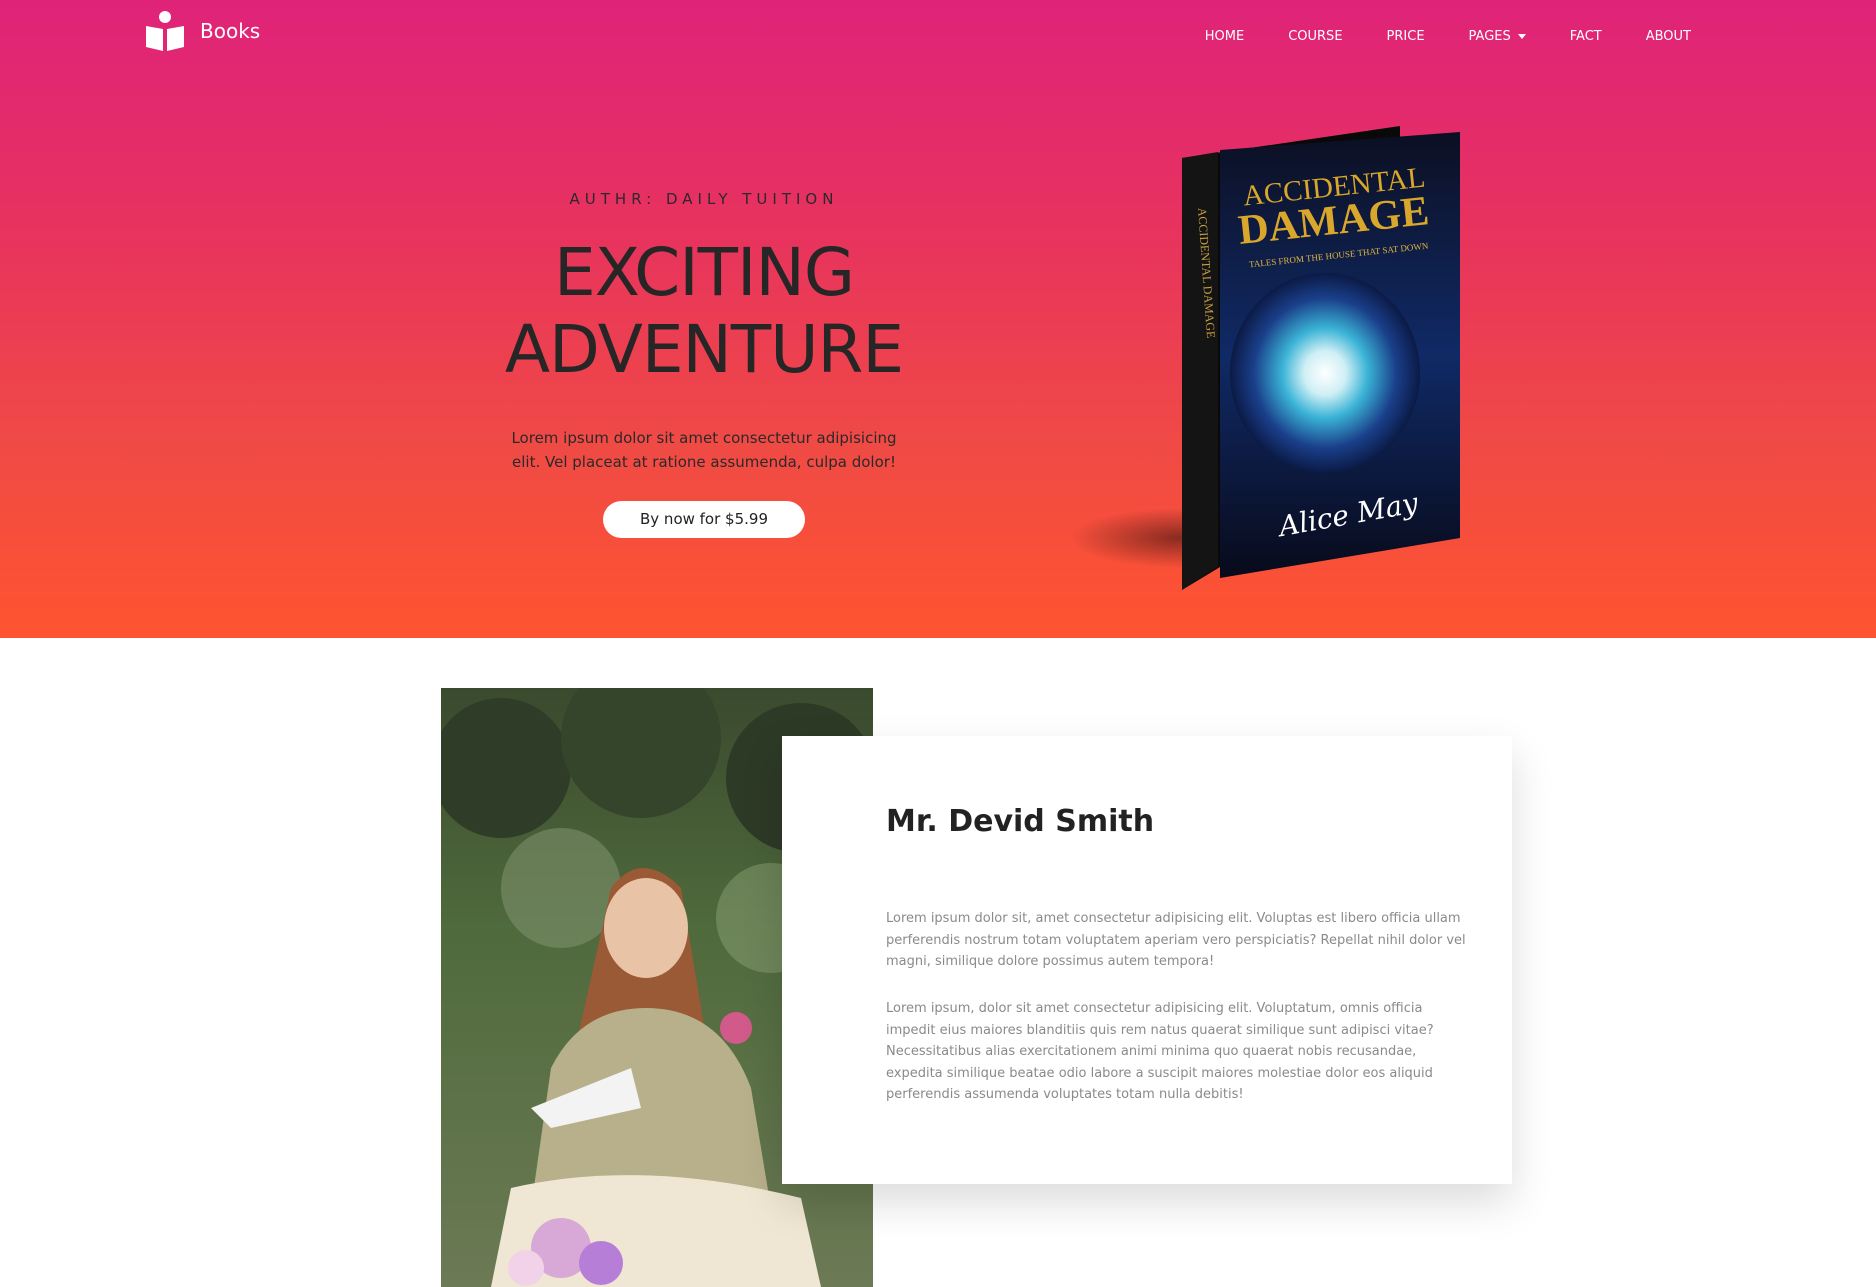  What do you see at coordinates (704, 311) in the screenshot?
I see `hero-headline: EXCITING ADVENTURE` at bounding box center [704, 311].